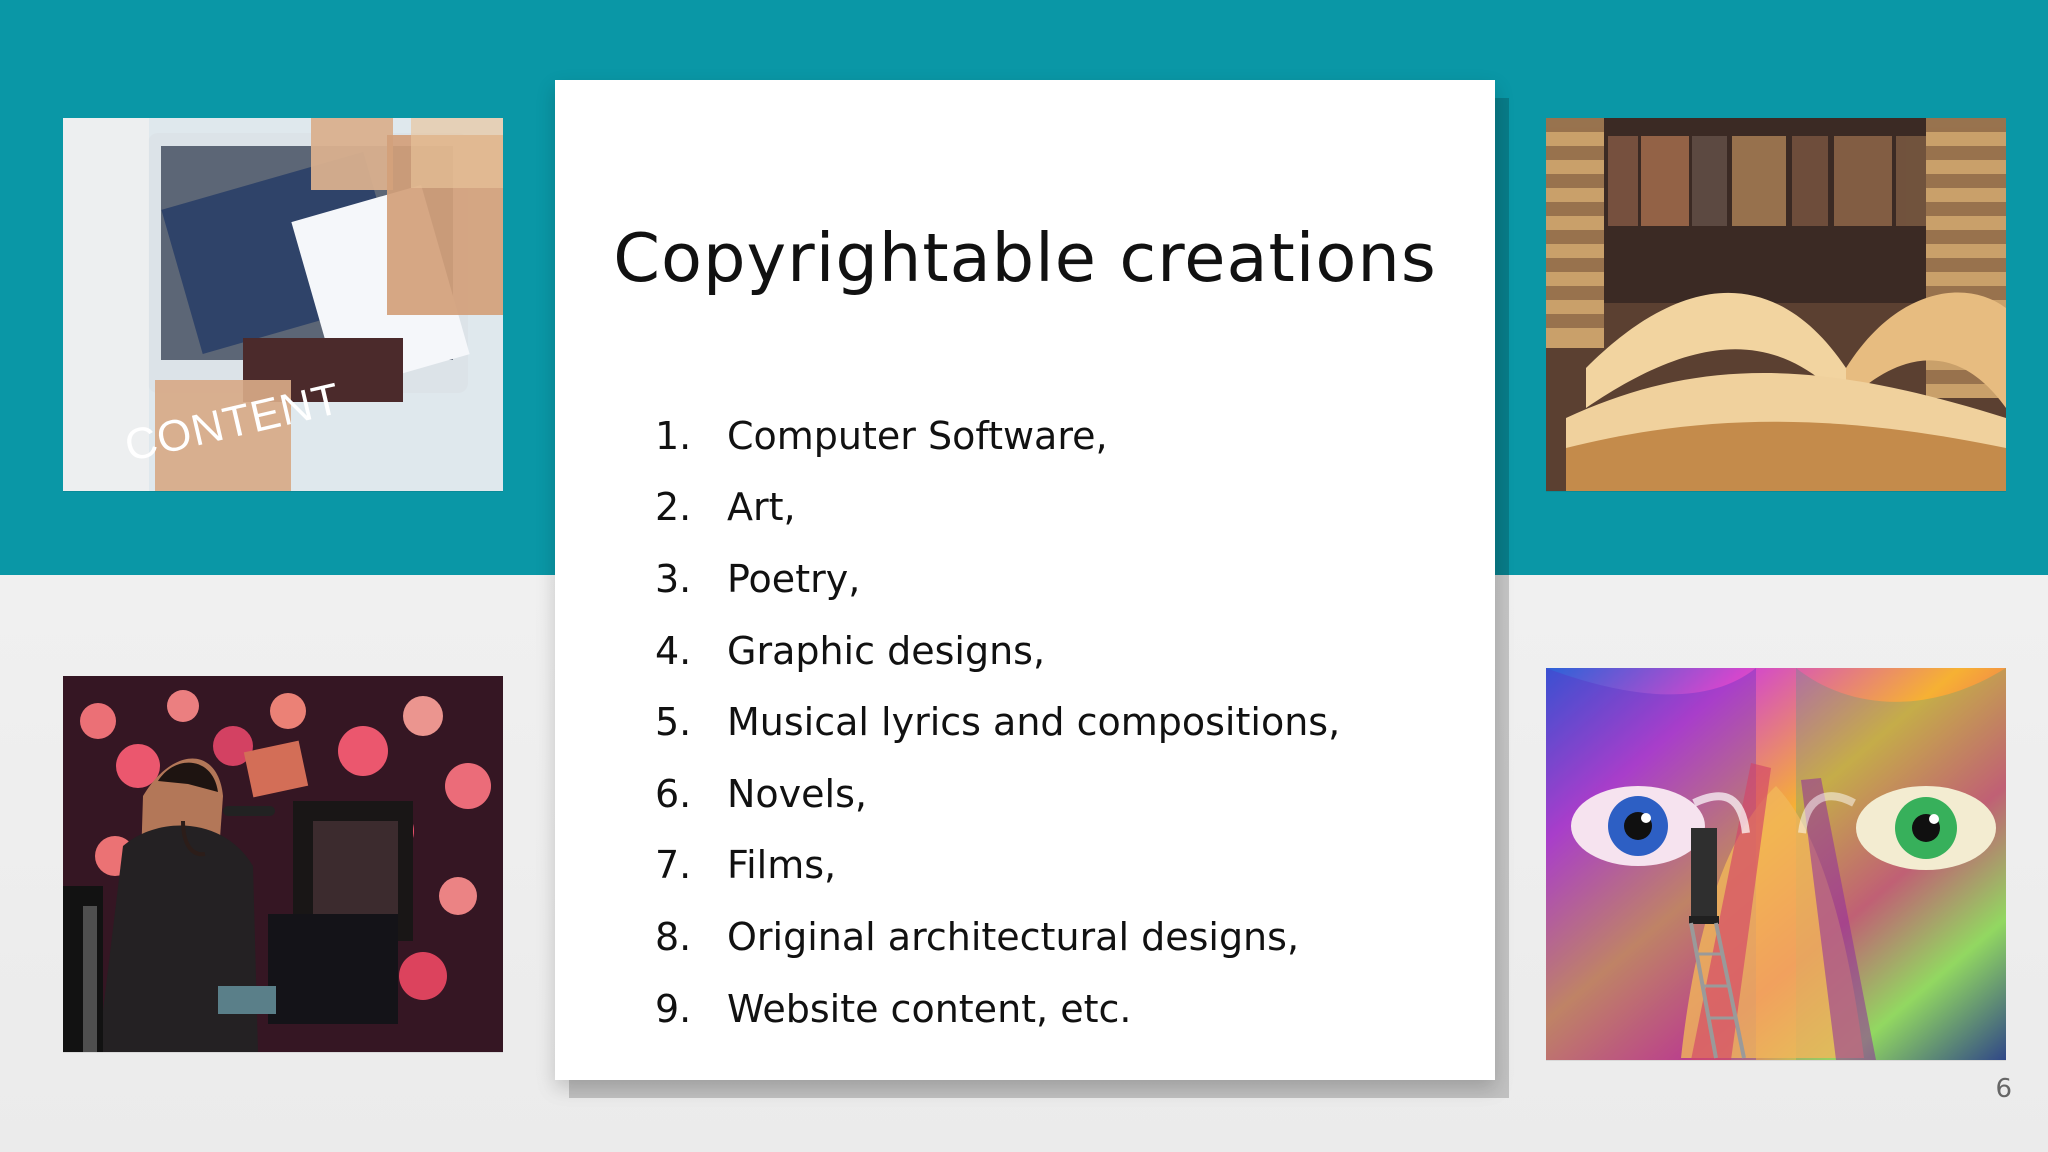 The width and height of the screenshot is (2048, 1152). I want to click on list-number: 5., so click(673, 722).